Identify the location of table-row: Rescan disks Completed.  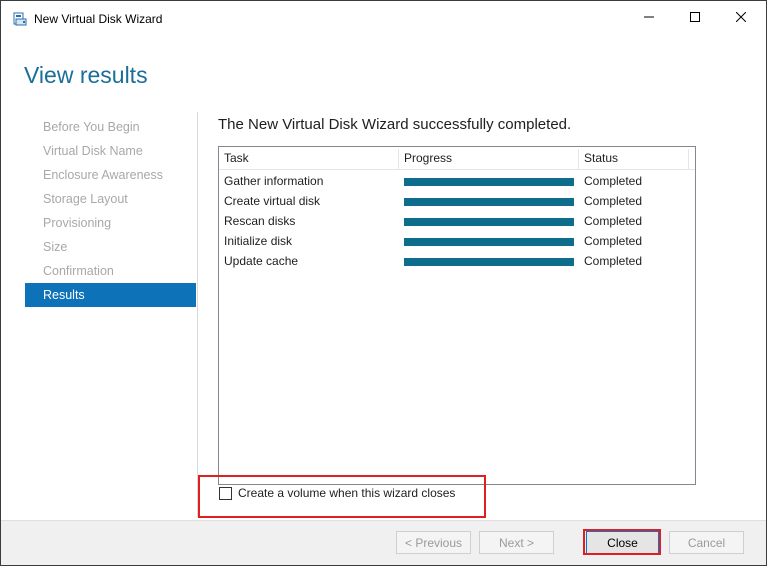
(457, 221).